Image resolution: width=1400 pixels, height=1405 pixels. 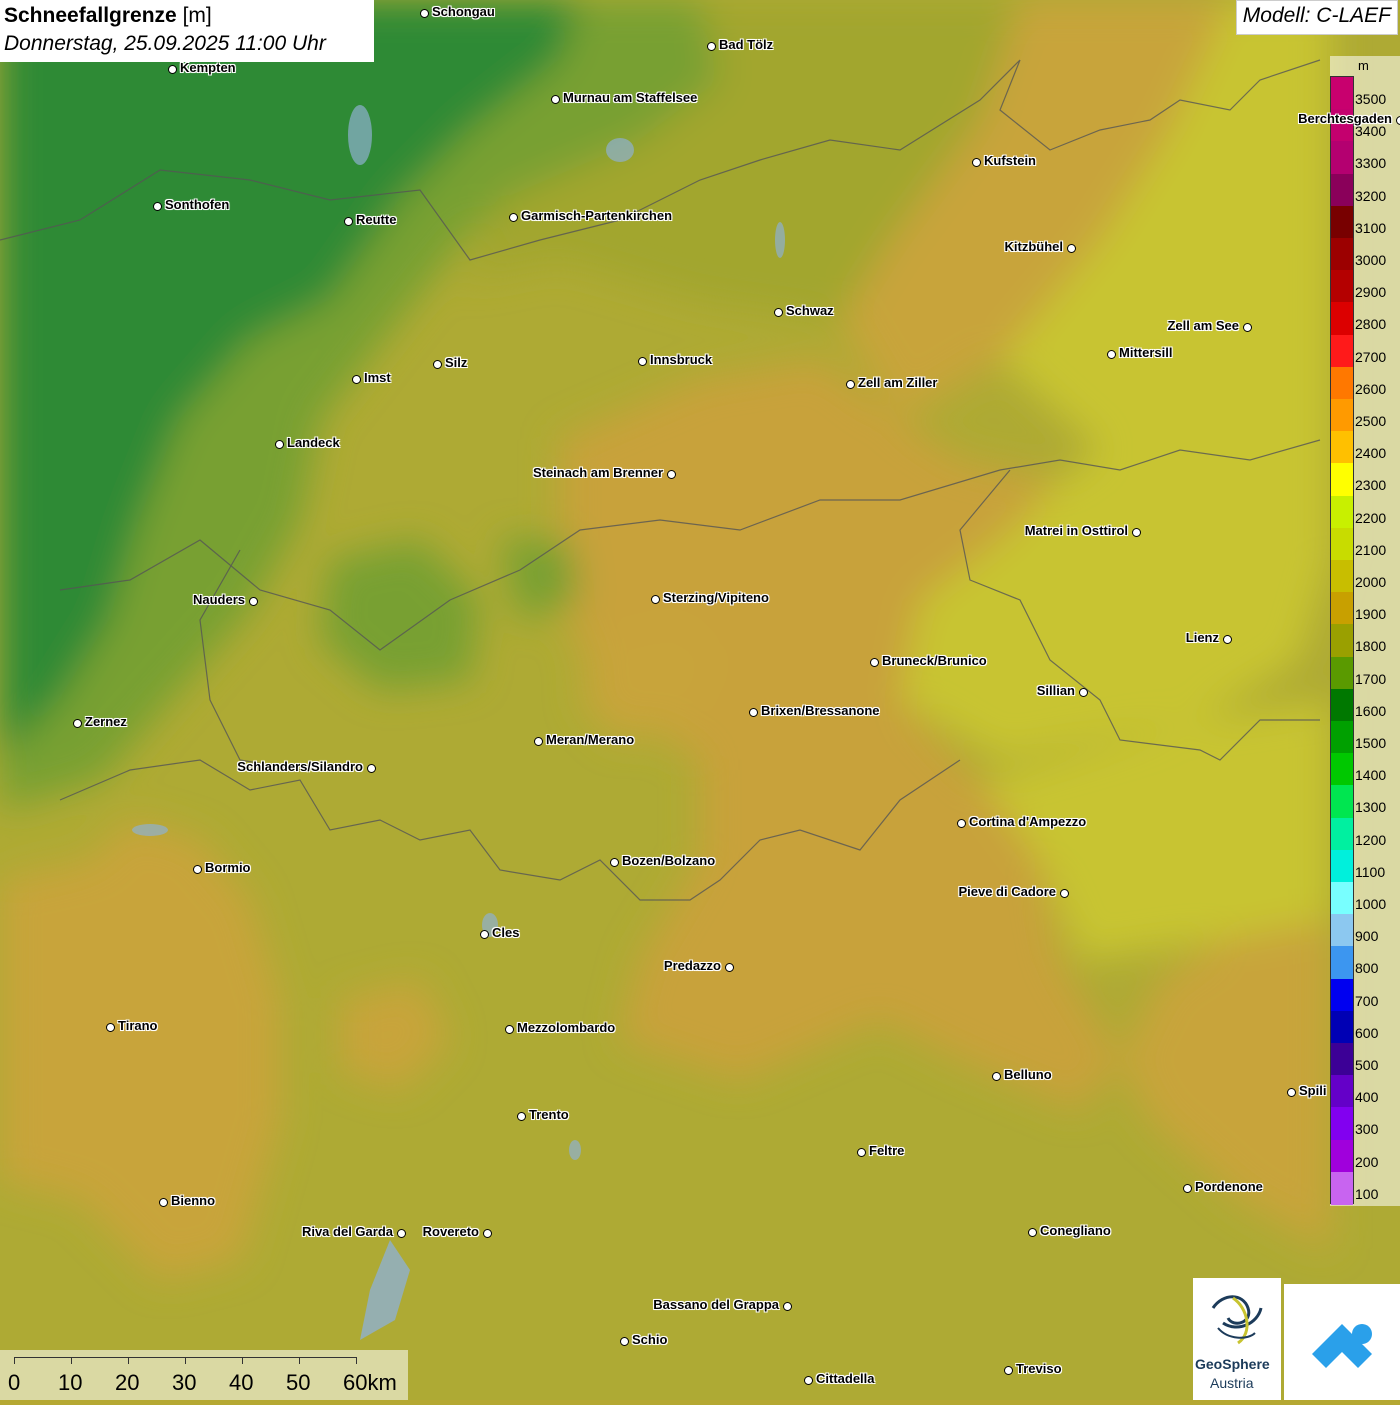 I want to click on legend-label: 1500, so click(x=1371, y=743).